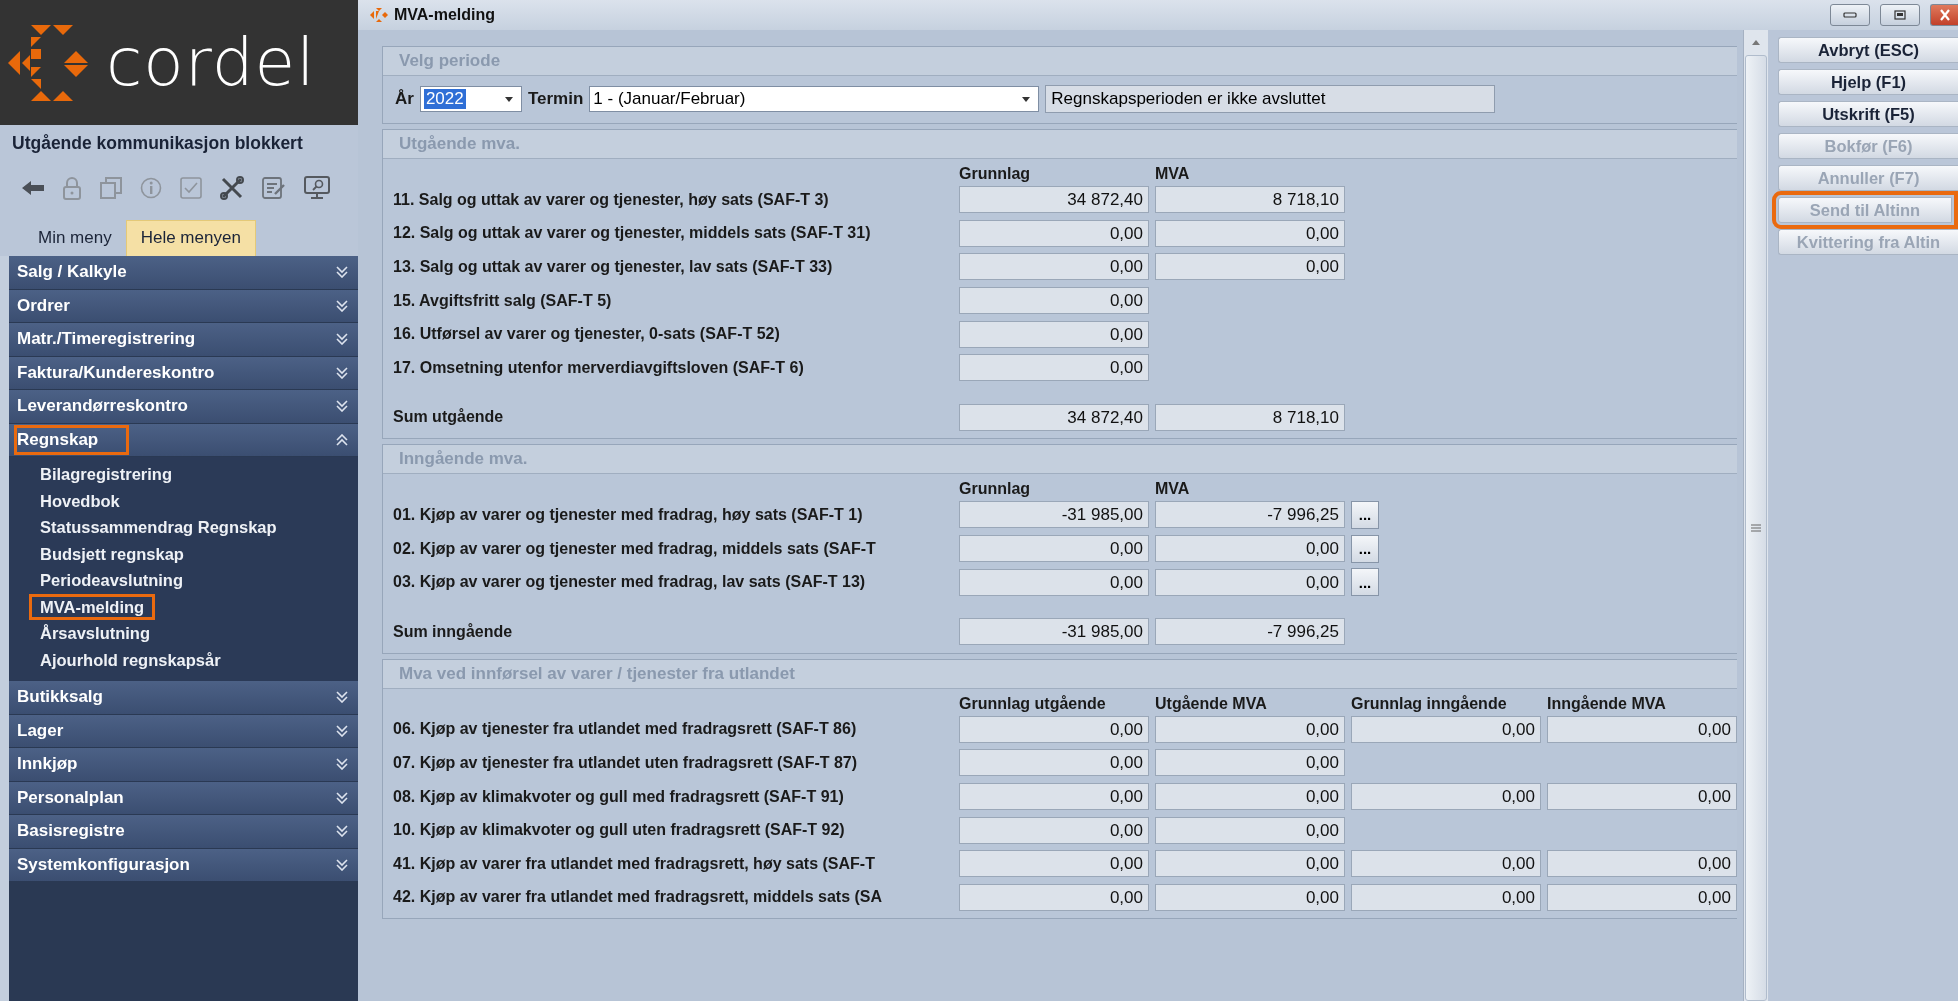 Image resolution: width=1958 pixels, height=1001 pixels. What do you see at coordinates (635, 548) in the screenshot?
I see `row-label: 02. Kjøp av varer og tjenester med fradrag, middels sats (SAF-T` at bounding box center [635, 548].